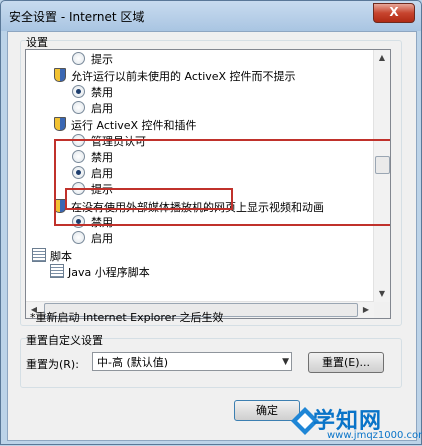 This screenshot has width=422, height=446. I want to click on setting-option: 提示, so click(92, 60).